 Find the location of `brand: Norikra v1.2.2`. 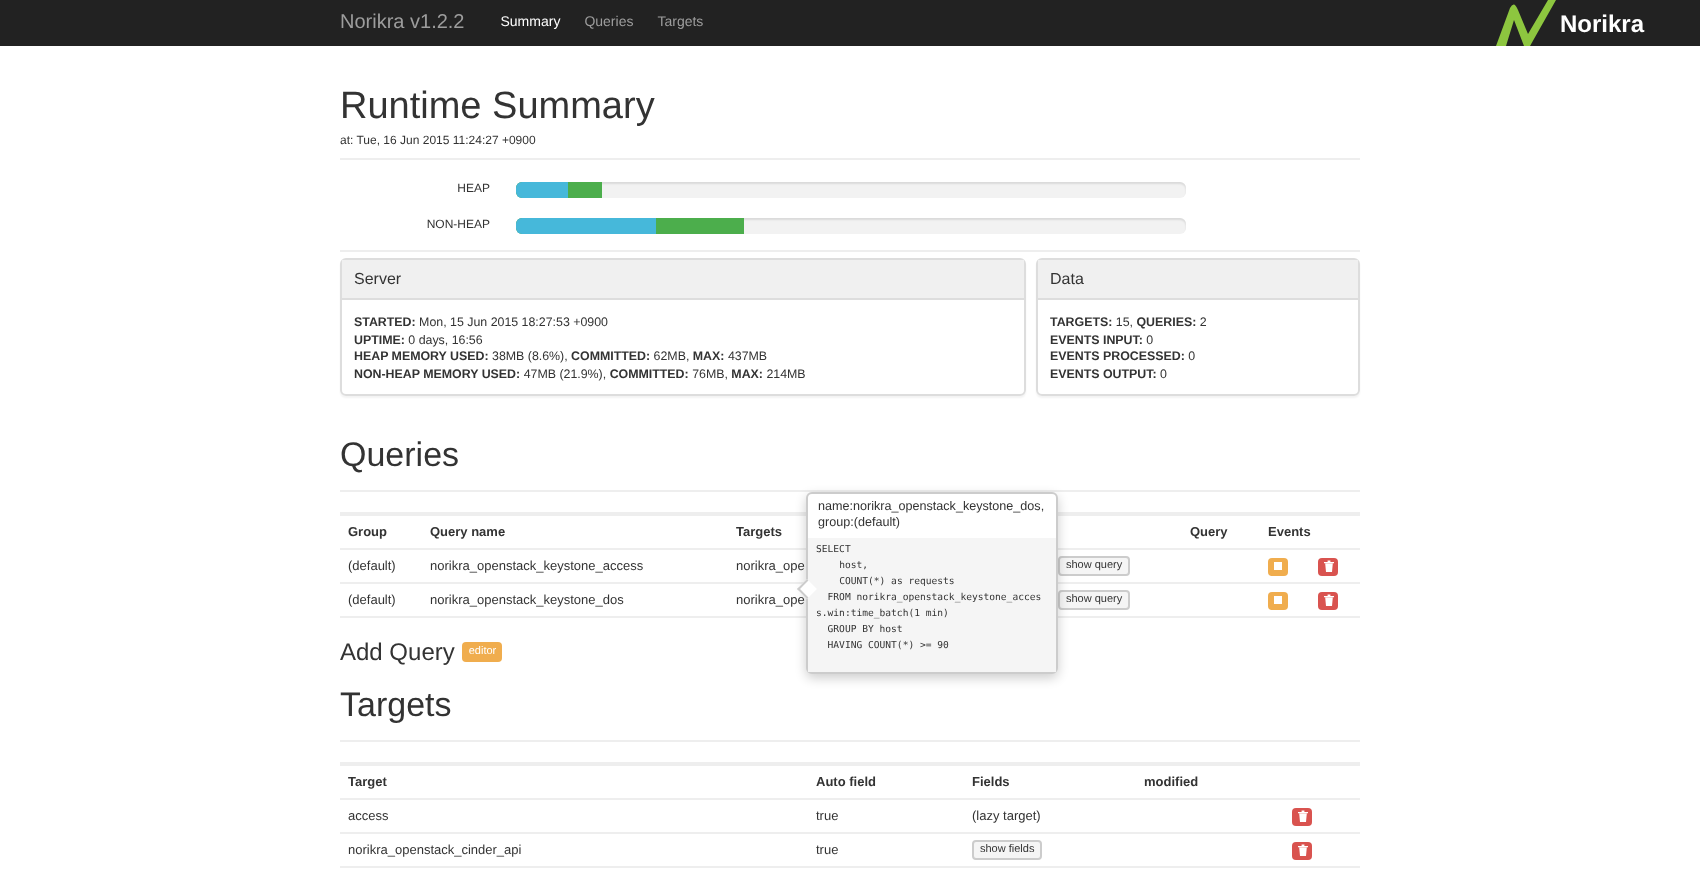

brand: Norikra v1.2.2 is located at coordinates (402, 23).